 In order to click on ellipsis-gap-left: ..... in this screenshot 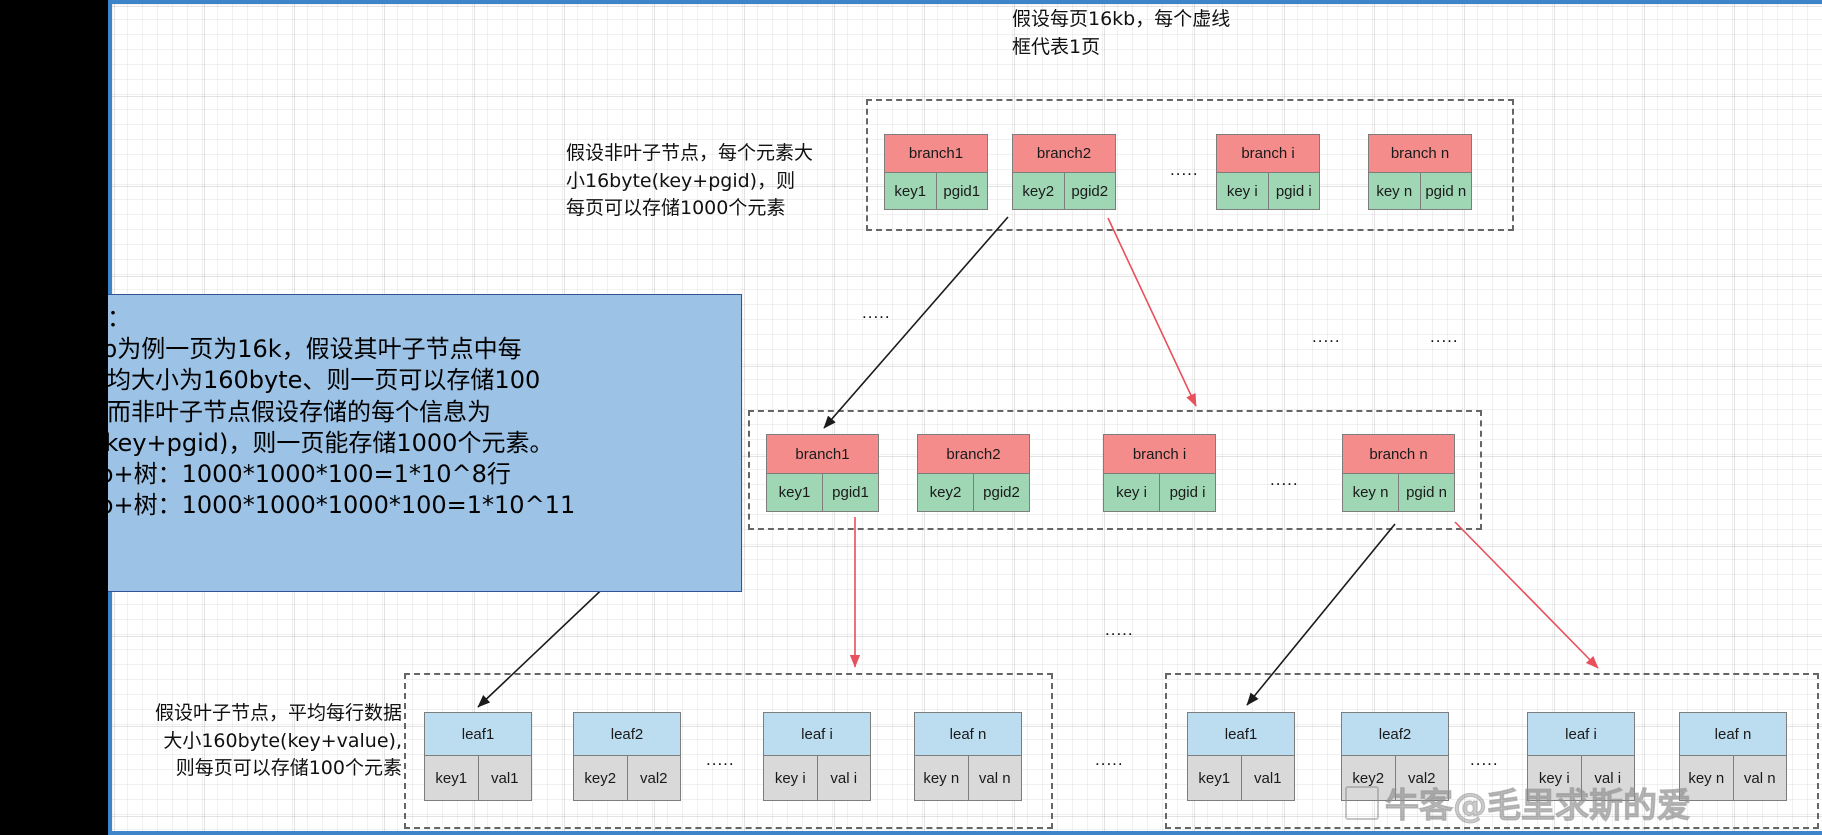, I will do `click(876, 312)`.